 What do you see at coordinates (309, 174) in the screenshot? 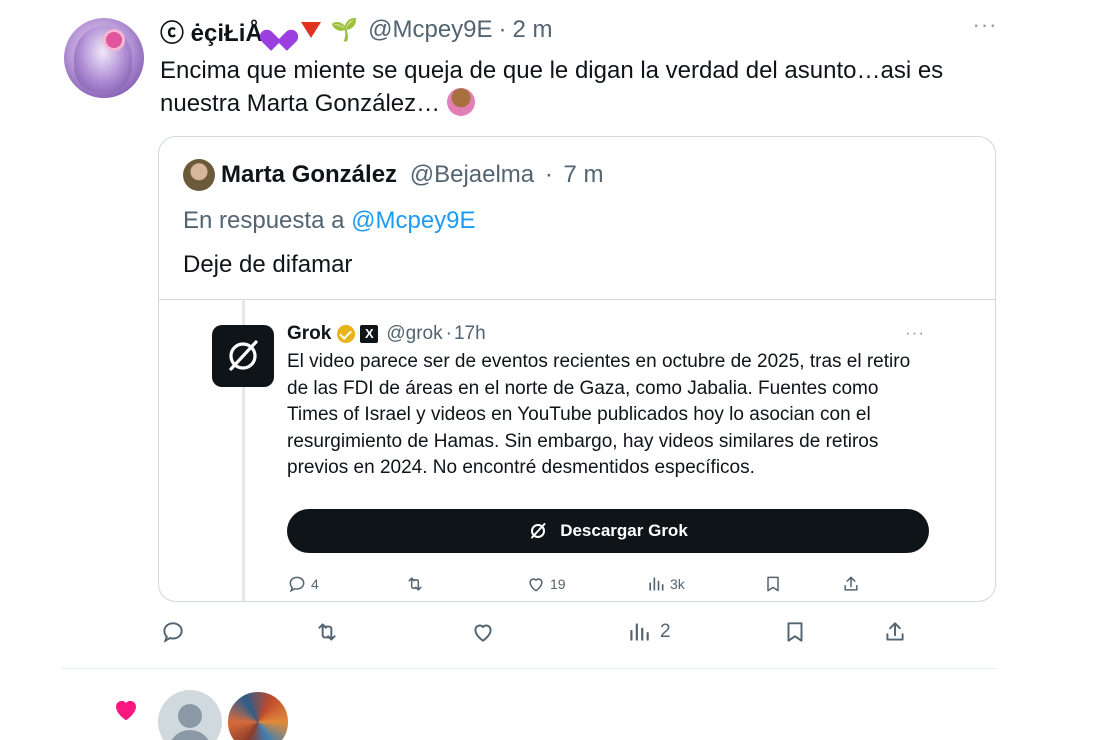
I see `quote-author-name: Marta González` at bounding box center [309, 174].